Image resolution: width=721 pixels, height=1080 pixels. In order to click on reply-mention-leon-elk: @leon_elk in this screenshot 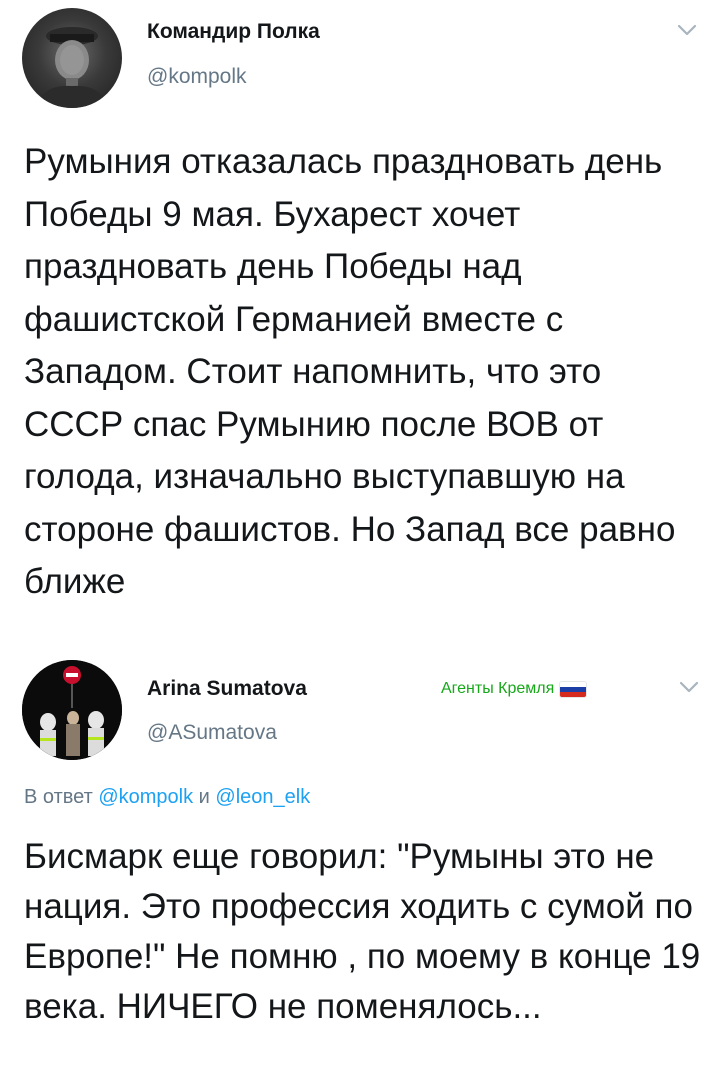, I will do `click(262, 797)`.